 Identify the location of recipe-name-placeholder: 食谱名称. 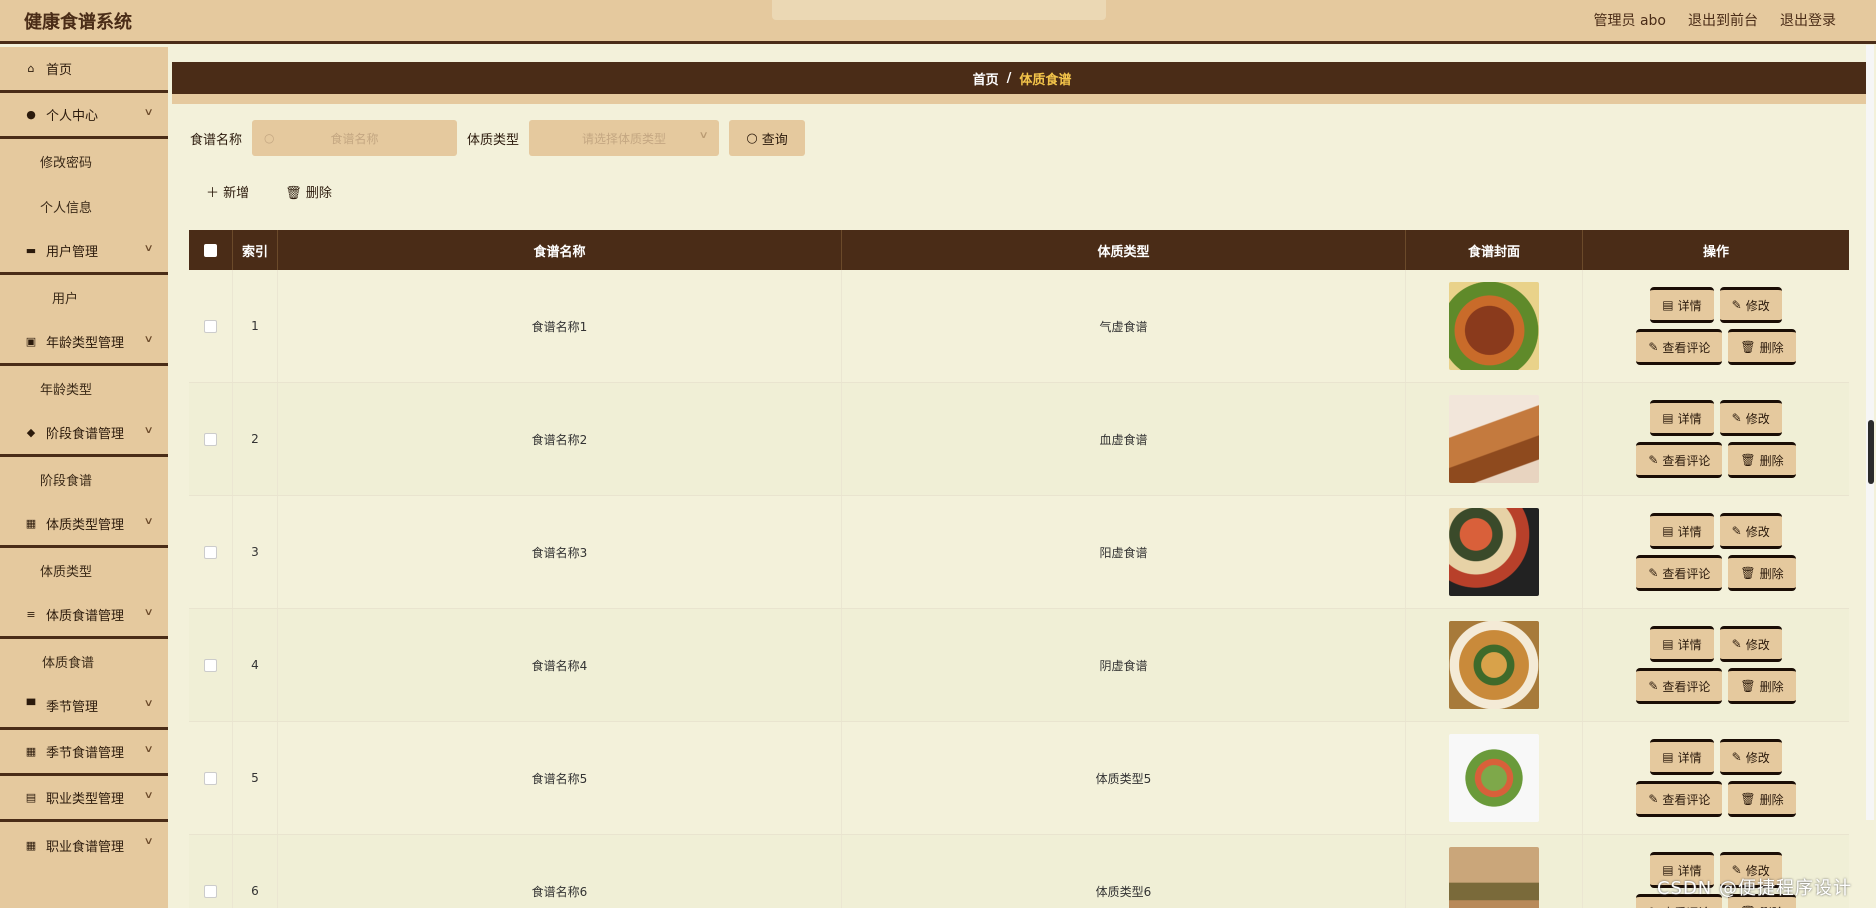
(354, 138).